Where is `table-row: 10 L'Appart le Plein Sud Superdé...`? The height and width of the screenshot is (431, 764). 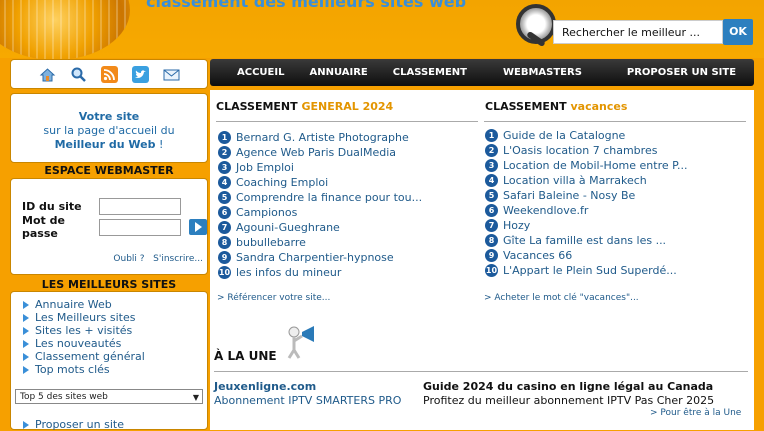 table-row: 10 L'Appart le Plein Sud Superdé... is located at coordinates (586, 270).